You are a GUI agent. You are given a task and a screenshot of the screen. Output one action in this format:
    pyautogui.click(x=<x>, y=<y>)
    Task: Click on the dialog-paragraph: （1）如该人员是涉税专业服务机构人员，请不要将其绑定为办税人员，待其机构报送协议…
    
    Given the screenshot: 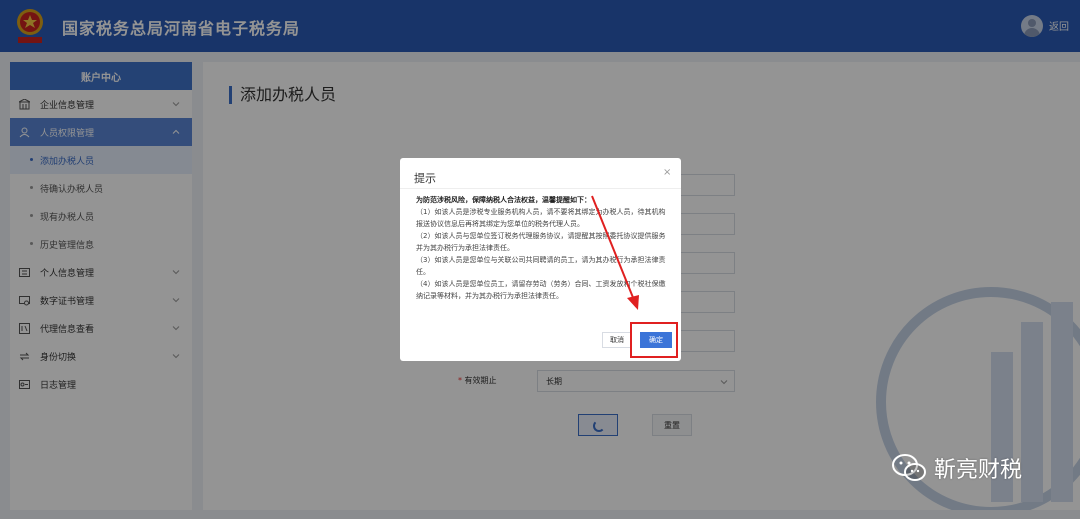 What is the action you would take?
    pyautogui.click(x=541, y=218)
    